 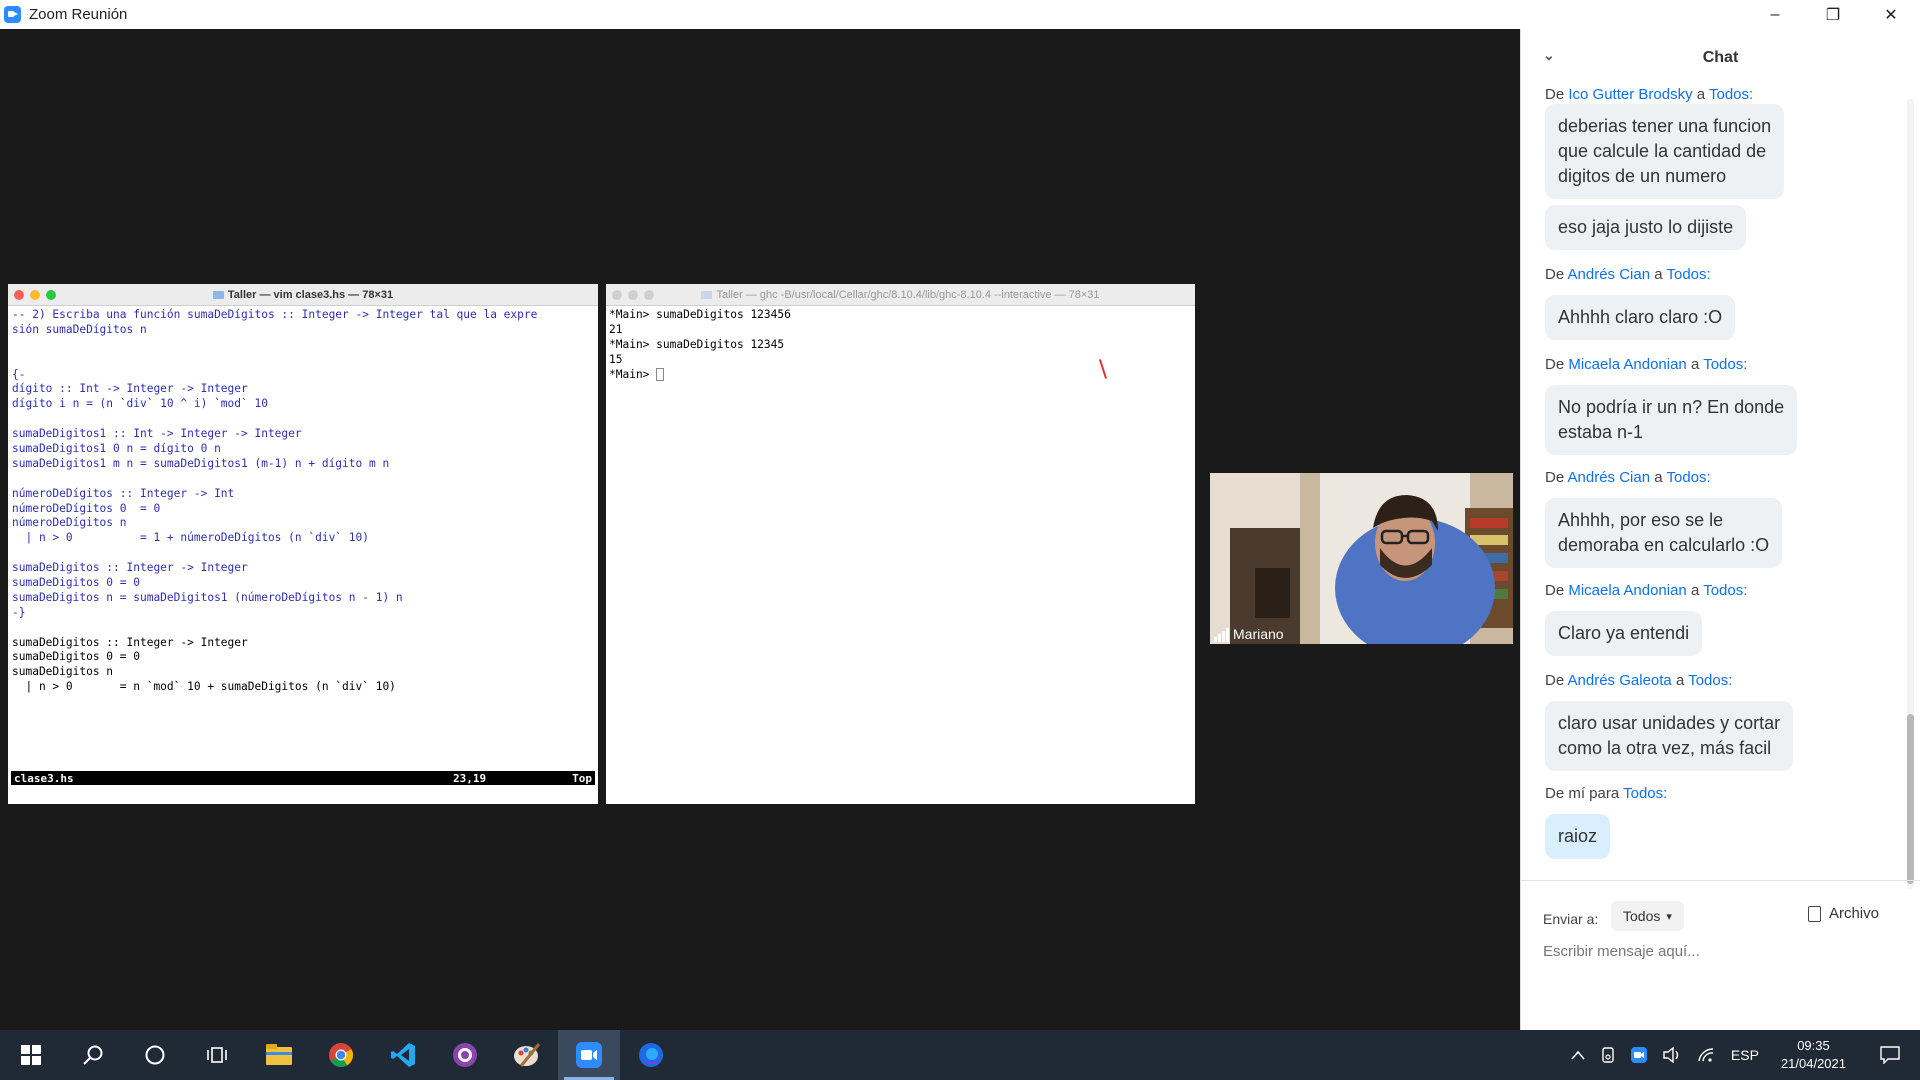 What do you see at coordinates (310, 294) in the screenshot?
I see `vim-title: Taller — vim clase3.hs — 78×31` at bounding box center [310, 294].